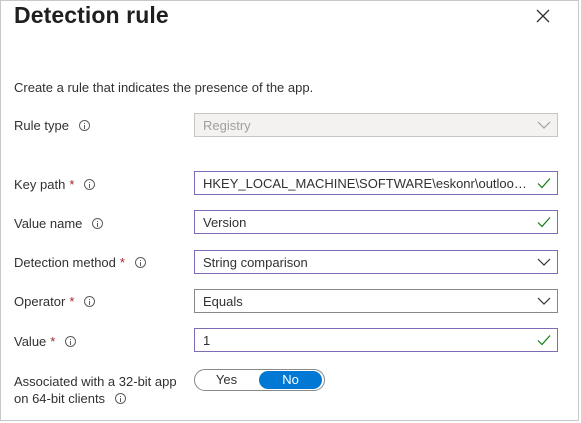 This screenshot has height=423, width=581. Describe the element at coordinates (59, 223) in the screenshot. I see `value-name-label: Value name` at that location.